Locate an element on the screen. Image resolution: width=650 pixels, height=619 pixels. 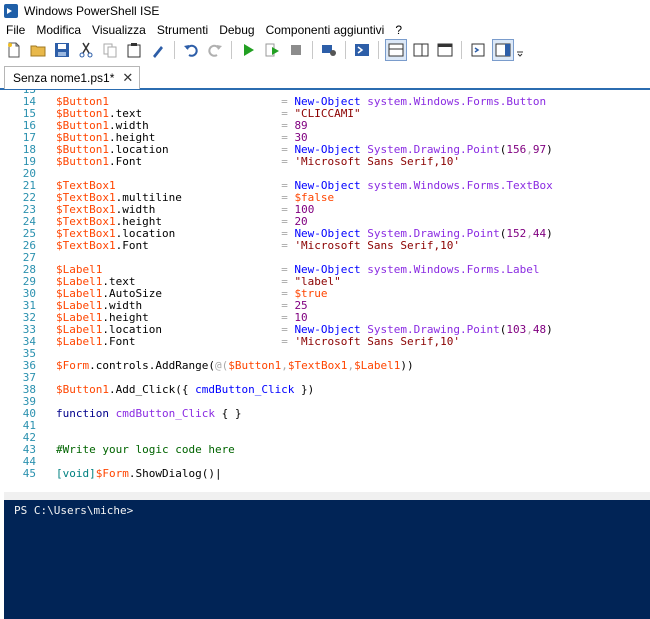
menu-componenti-aggiuntivi: Componenti aggiuntivi is located at coordinates (325, 30).